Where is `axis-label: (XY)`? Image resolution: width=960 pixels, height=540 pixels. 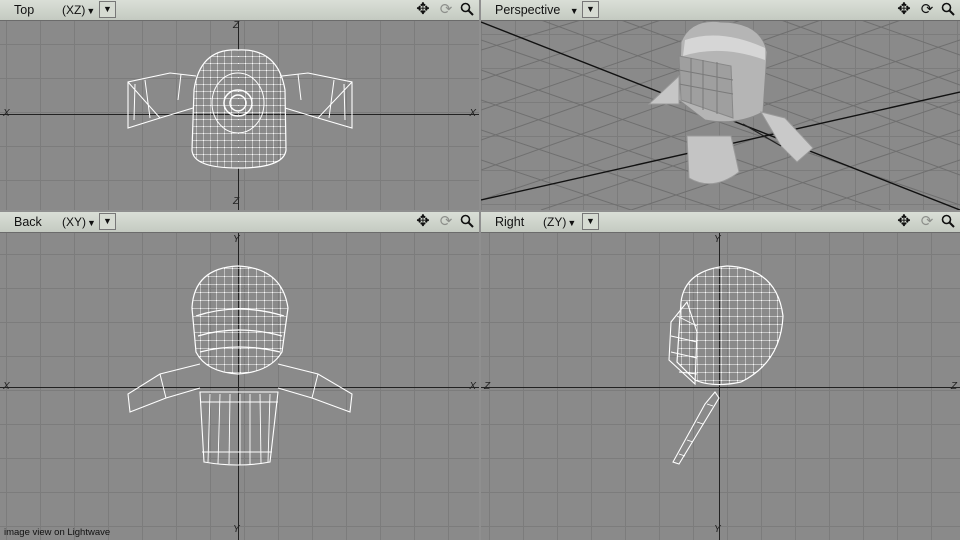 axis-label: (XY) is located at coordinates (74, 222).